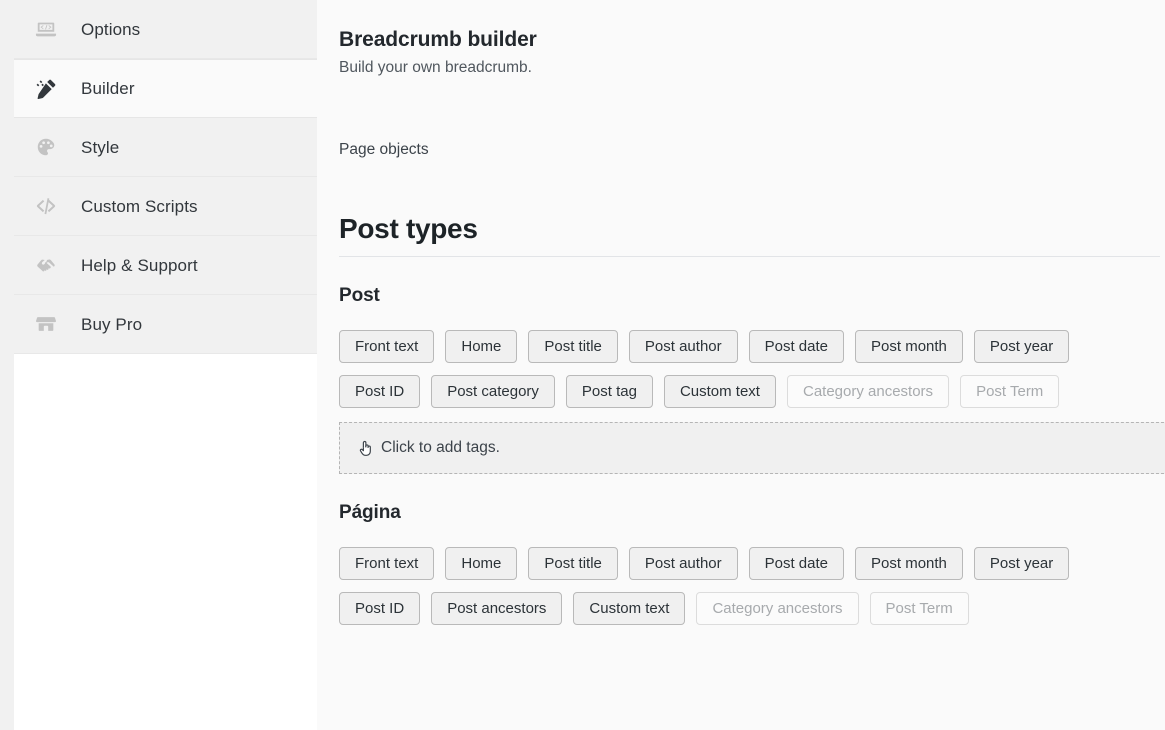 The height and width of the screenshot is (730, 1165). I want to click on sidebar-item-builder: Builder, so click(165, 88).